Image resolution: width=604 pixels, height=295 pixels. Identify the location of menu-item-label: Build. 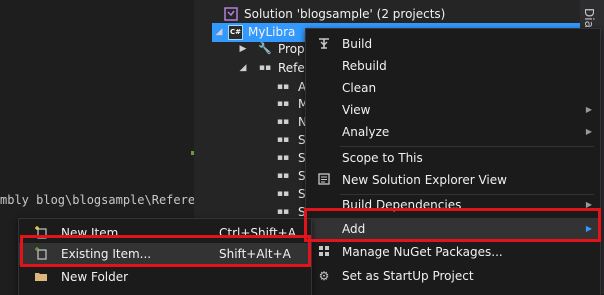
(357, 44).